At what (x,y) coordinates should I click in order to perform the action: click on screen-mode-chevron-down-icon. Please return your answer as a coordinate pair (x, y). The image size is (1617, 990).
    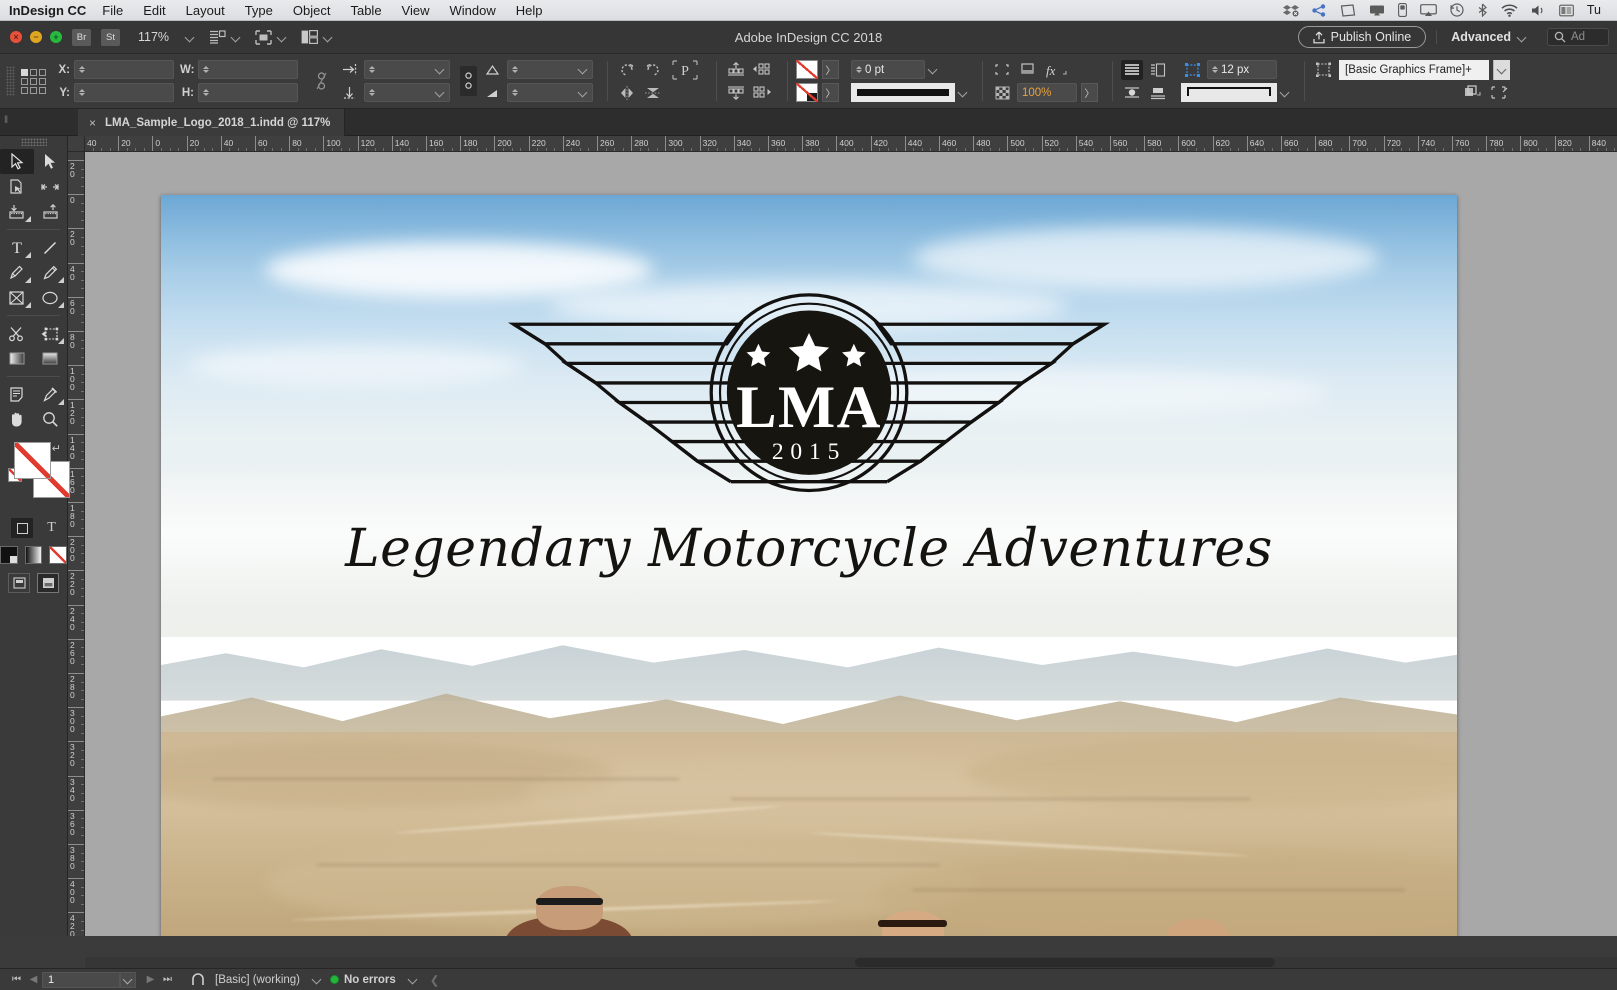
    Looking at the image, I should click on (282, 37).